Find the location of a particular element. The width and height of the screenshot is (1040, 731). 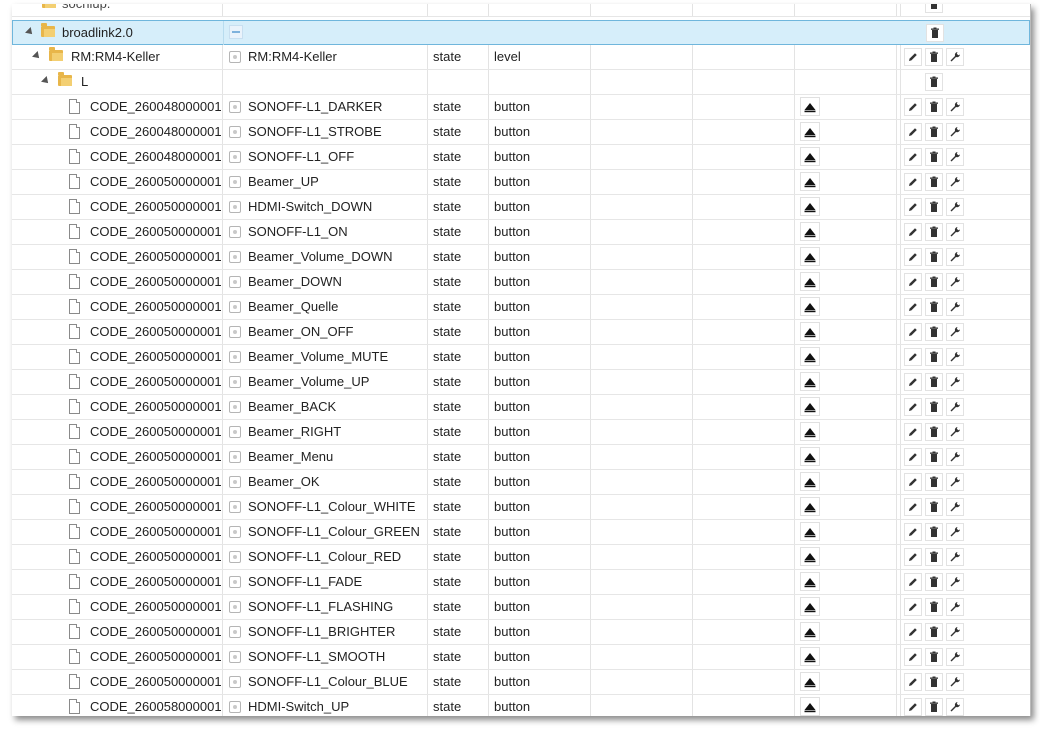

tree-row-device: RM:RM4-Keller RM:RM4-Keller state level is located at coordinates (521, 57).